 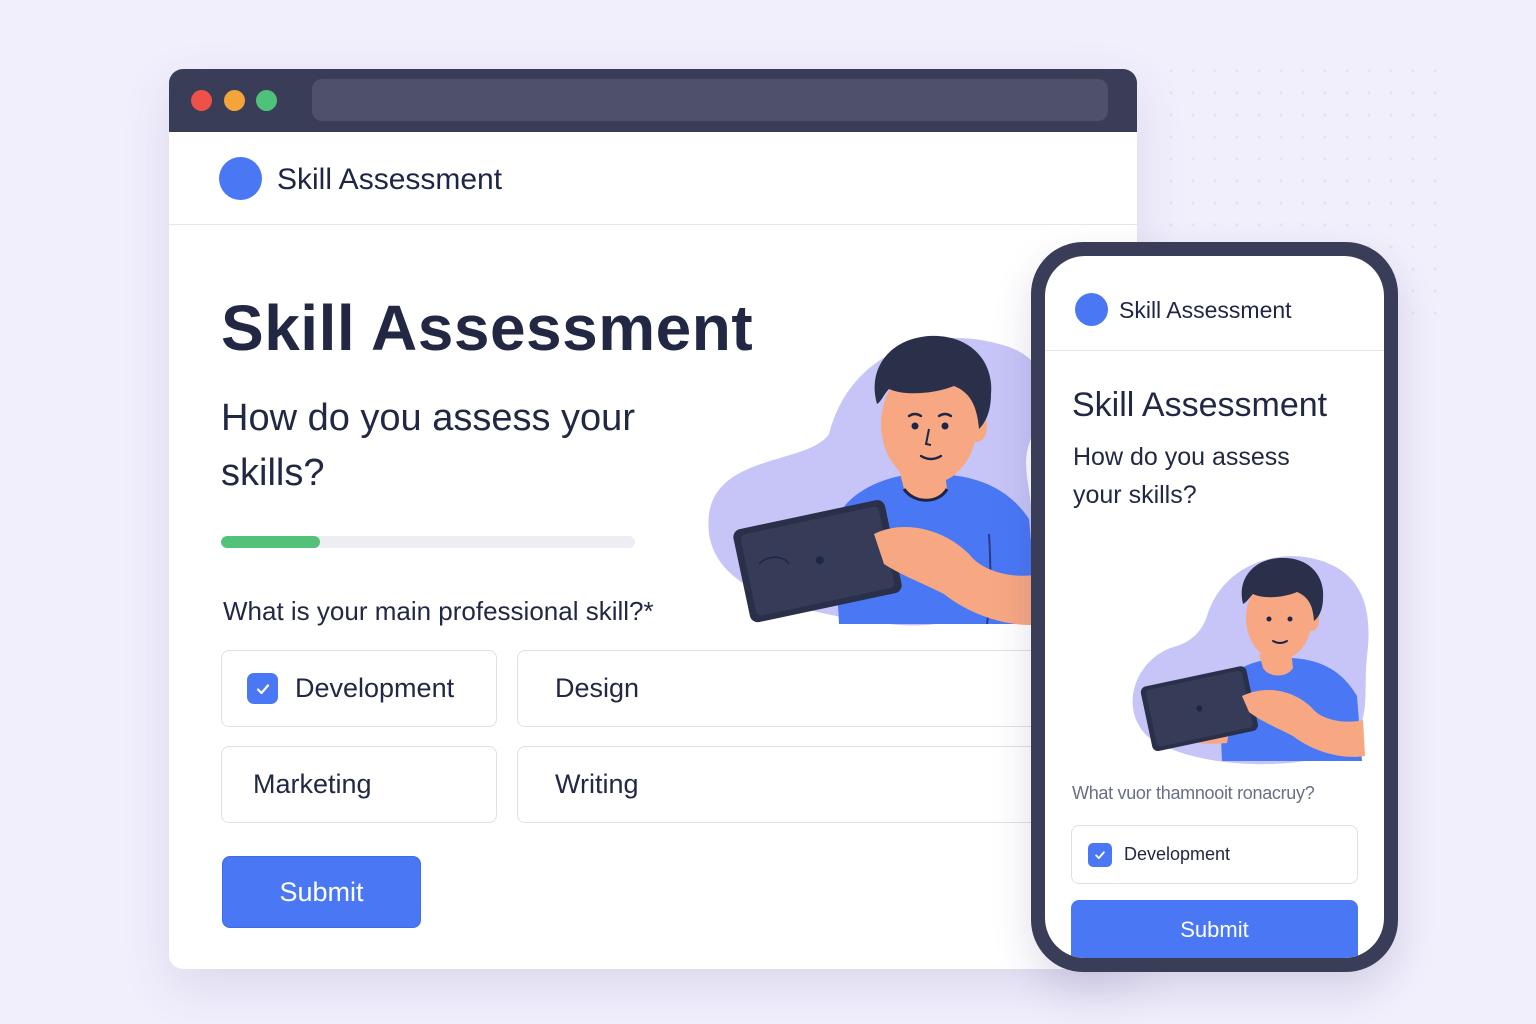 I want to click on mobile-page-title: Skill Assessment, so click(x=1200, y=405).